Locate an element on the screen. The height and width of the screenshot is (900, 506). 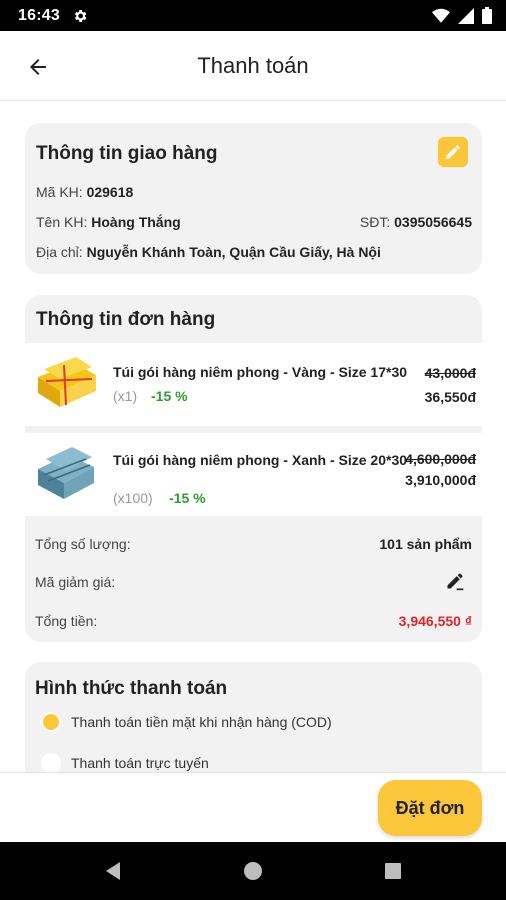
edit-shipping-button is located at coordinates (453, 152).